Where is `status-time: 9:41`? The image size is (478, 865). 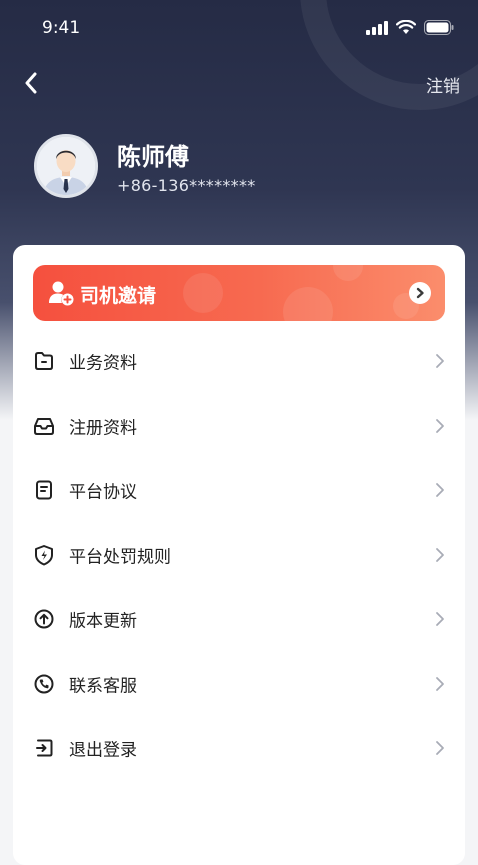
status-time: 9:41 is located at coordinates (61, 28).